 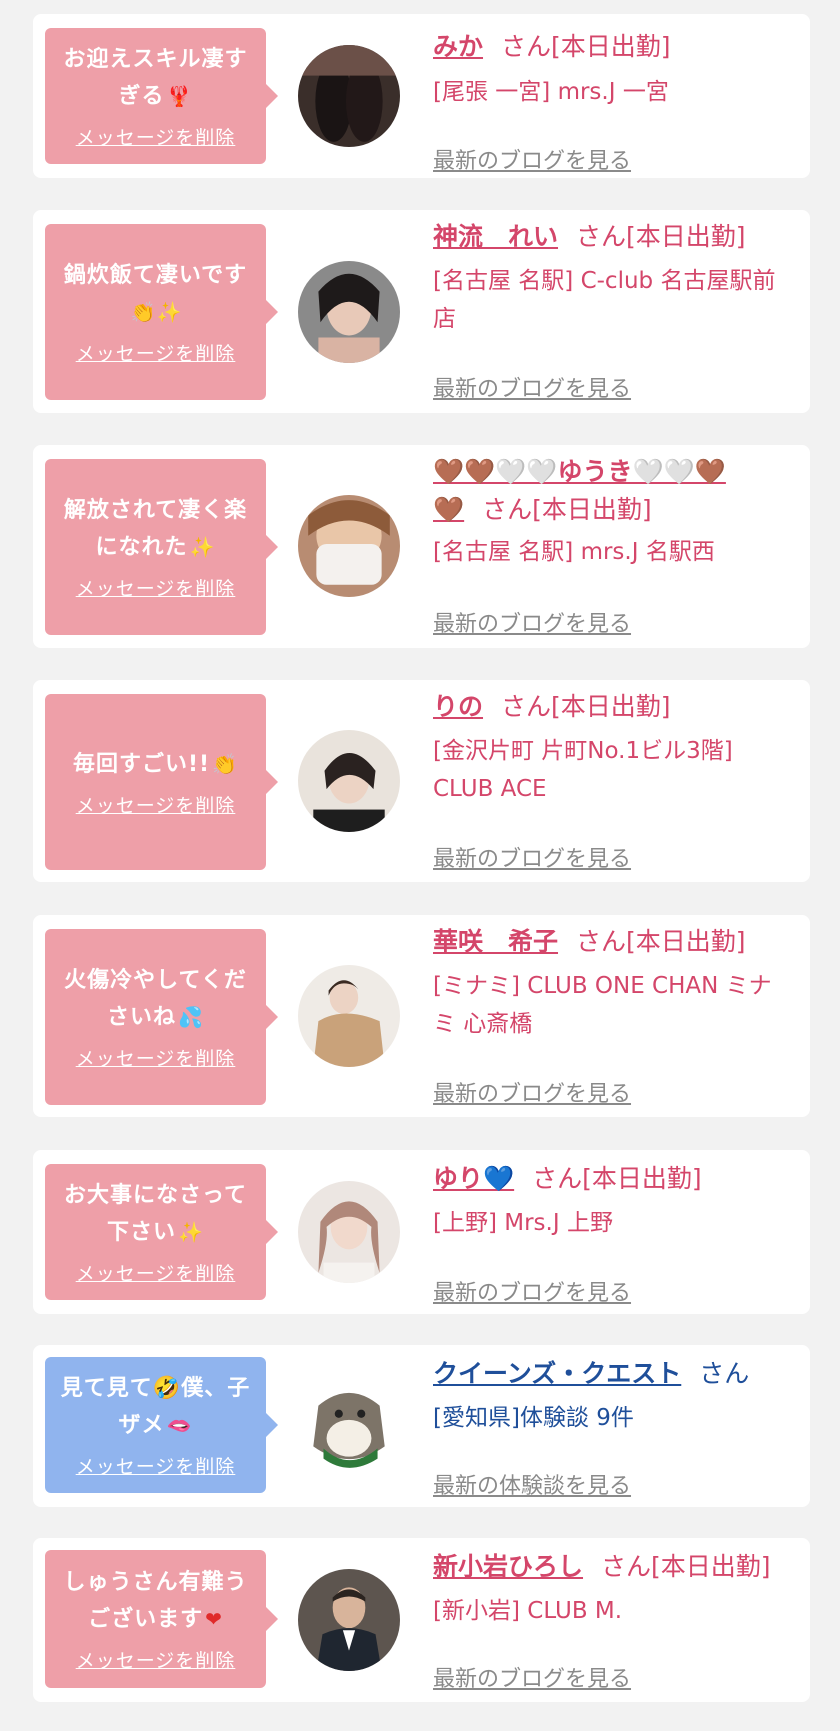 I want to click on profile-info: 新小岩ひろし さん[本日出勤] [新小岩] CLUB M. 最新のブログを見る, so click(x=611, y=1620).